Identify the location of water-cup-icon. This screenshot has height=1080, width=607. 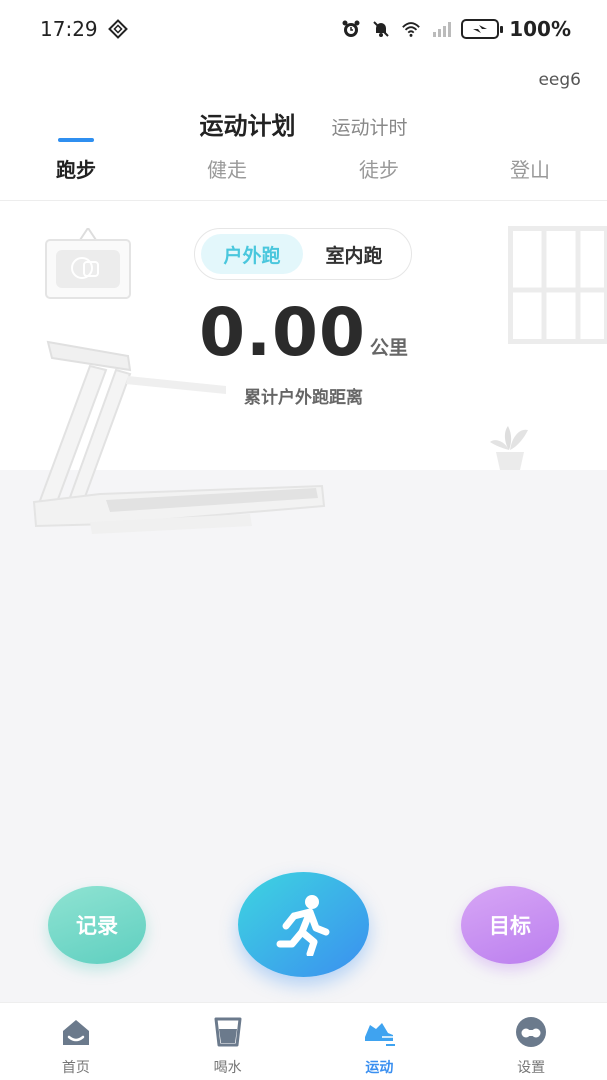
(228, 1032).